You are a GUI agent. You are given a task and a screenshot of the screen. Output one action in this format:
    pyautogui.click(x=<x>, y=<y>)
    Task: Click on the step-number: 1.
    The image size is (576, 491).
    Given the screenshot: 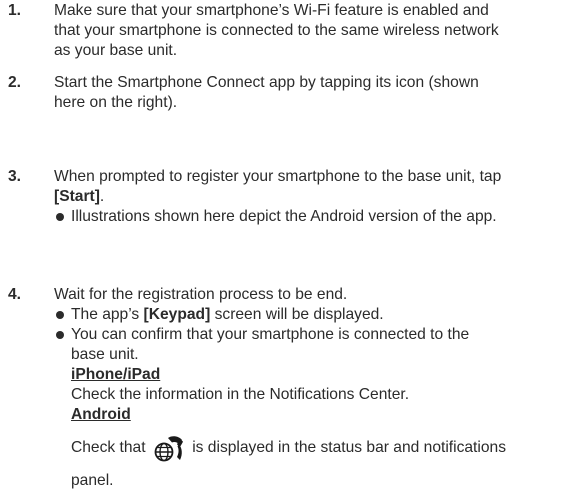 What is the action you would take?
    pyautogui.click(x=15, y=10)
    